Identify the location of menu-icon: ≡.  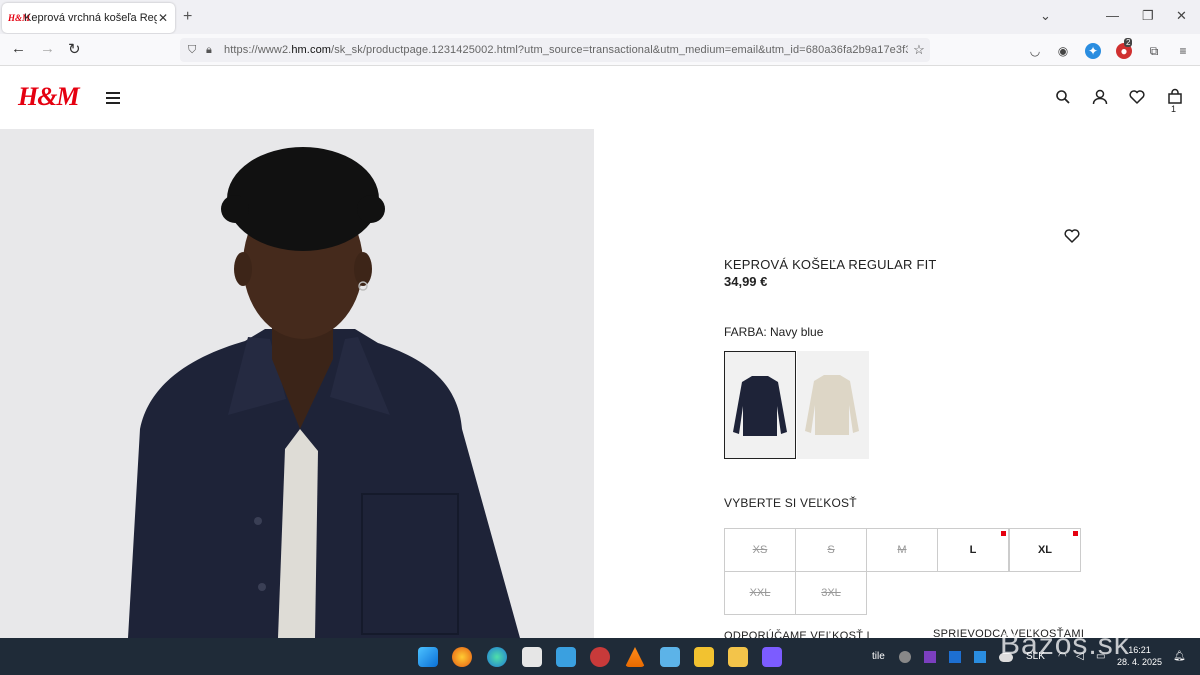
(1183, 51).